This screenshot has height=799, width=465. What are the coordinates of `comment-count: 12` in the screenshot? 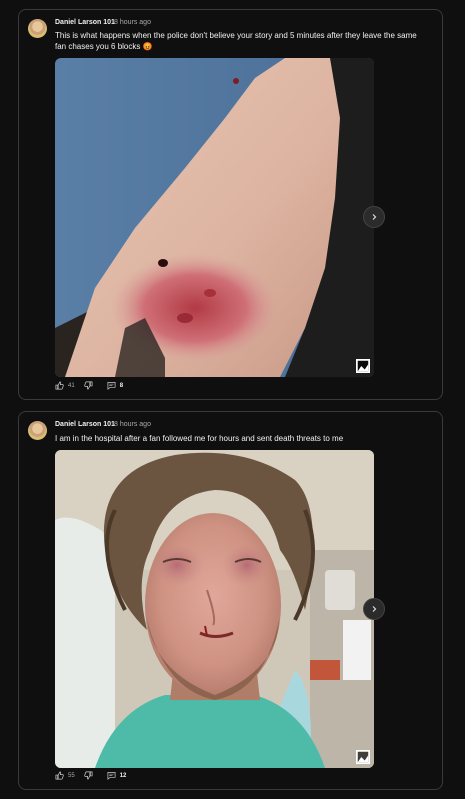 It's located at (123, 776).